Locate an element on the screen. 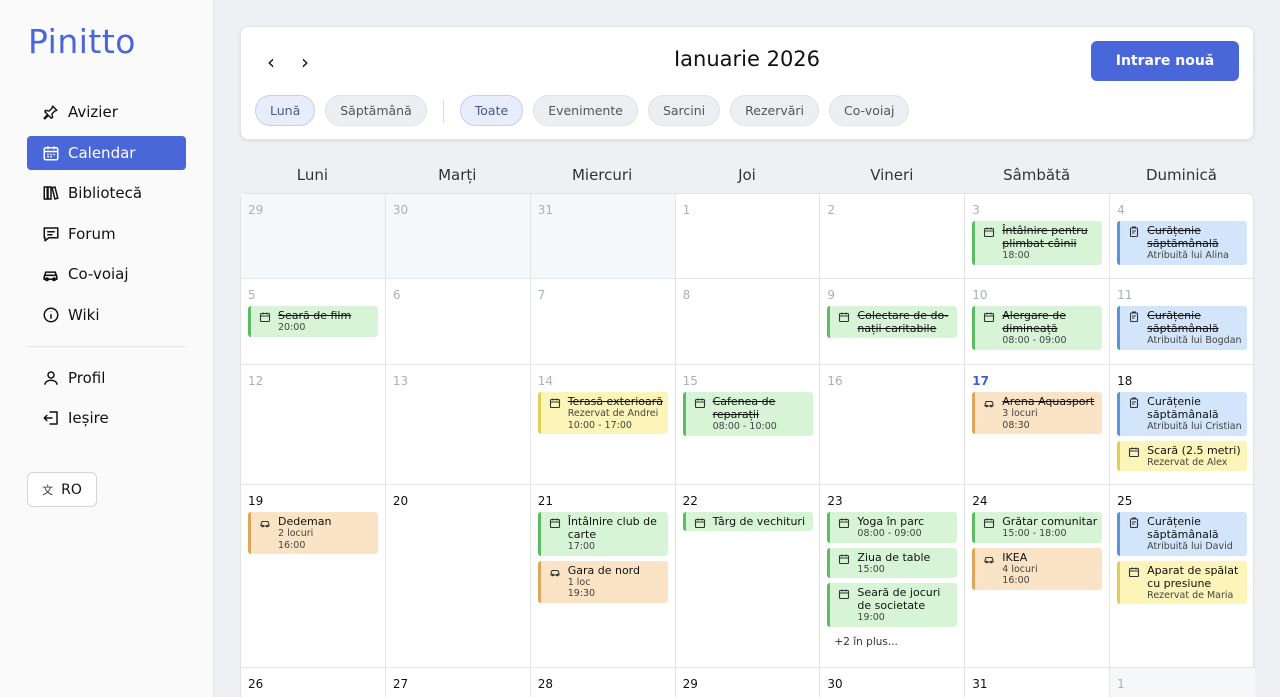 The width and height of the screenshot is (1280, 697). day-cell: 5 Seară de film 20:00 is located at coordinates (313, 322).